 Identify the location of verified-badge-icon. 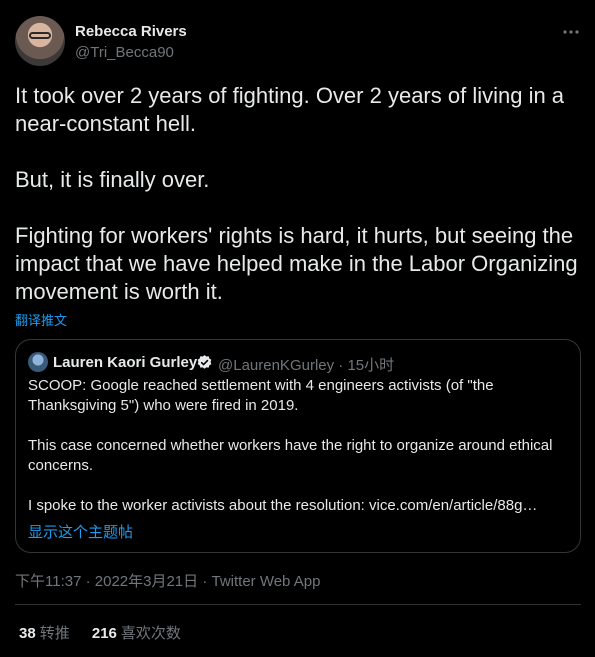
(204, 362).